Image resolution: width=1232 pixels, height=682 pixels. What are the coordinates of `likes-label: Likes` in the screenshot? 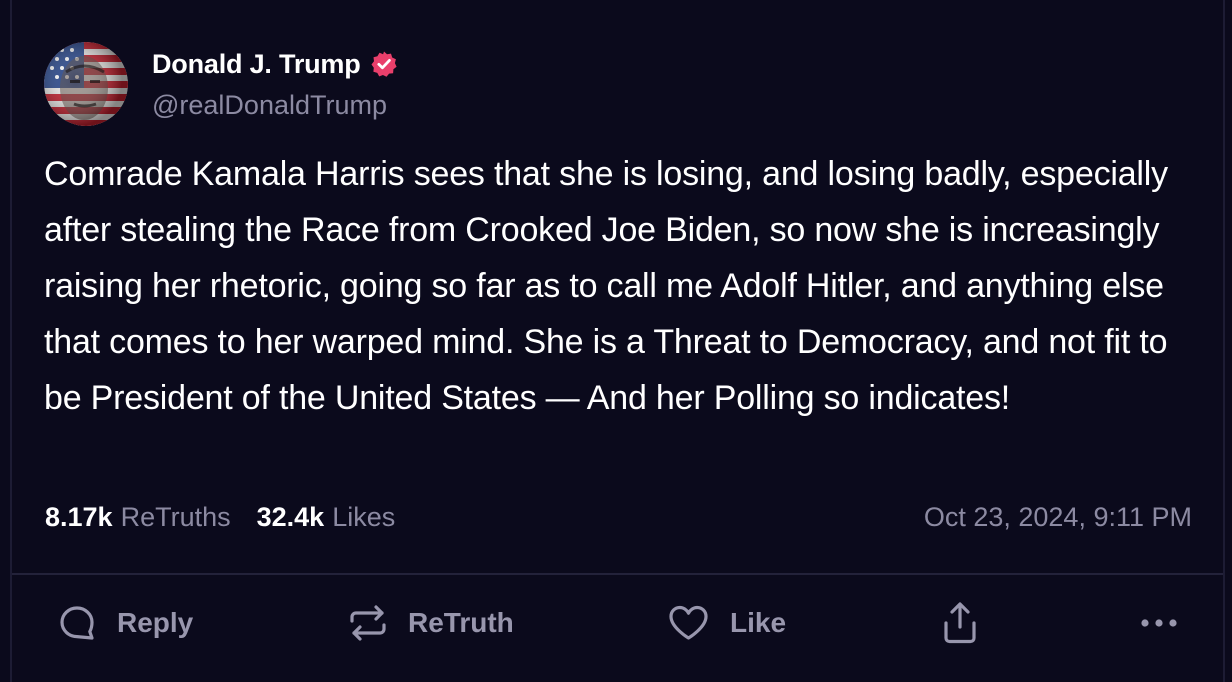 It's located at (363, 517).